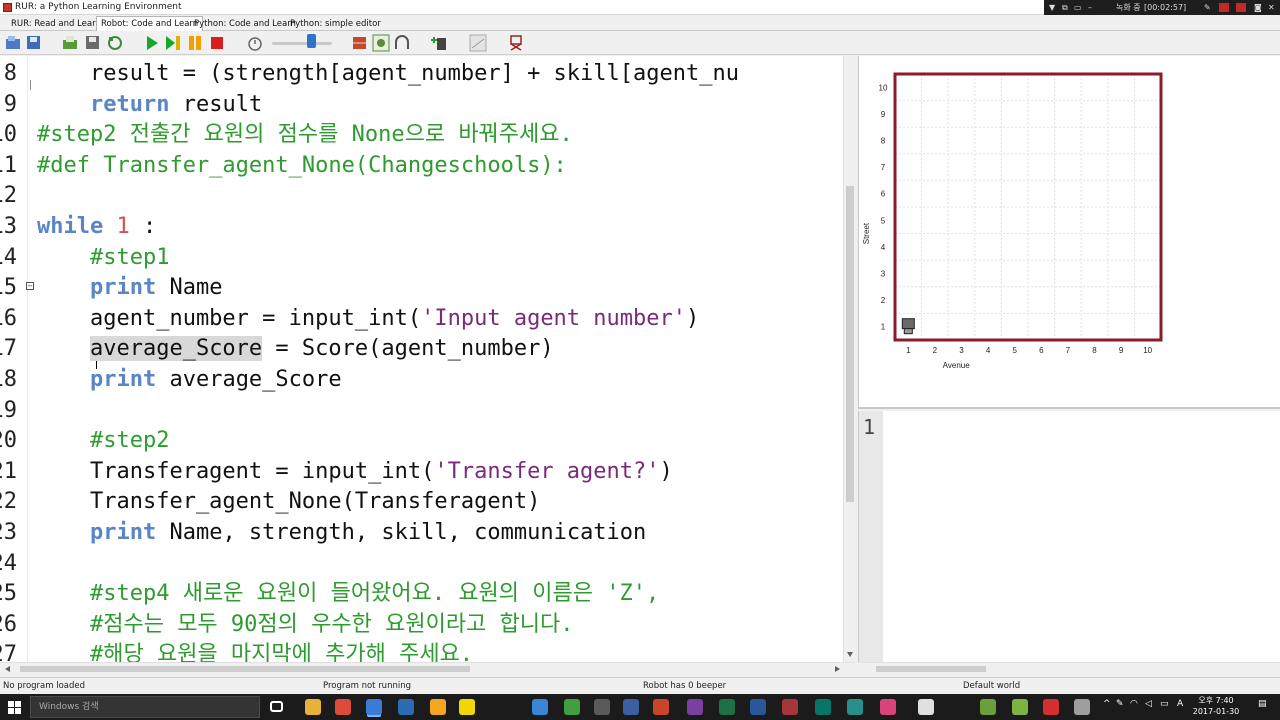 The width and height of the screenshot is (1280, 720). Describe the element at coordinates (255, 43) in the screenshot. I see `speed-timer-icon` at that location.